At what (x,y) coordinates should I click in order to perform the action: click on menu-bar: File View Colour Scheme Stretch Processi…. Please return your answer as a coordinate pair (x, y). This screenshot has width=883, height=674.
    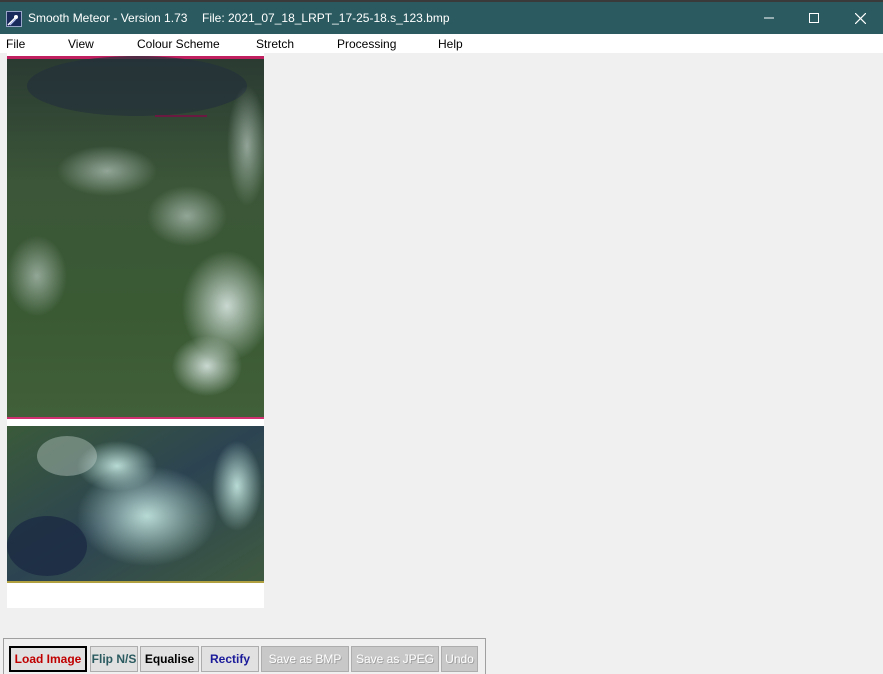
    Looking at the image, I should click on (441, 43).